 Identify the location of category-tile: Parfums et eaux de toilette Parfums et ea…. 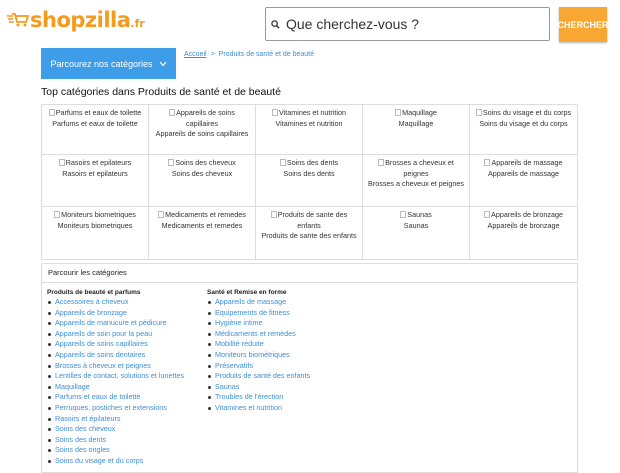
(95, 130).